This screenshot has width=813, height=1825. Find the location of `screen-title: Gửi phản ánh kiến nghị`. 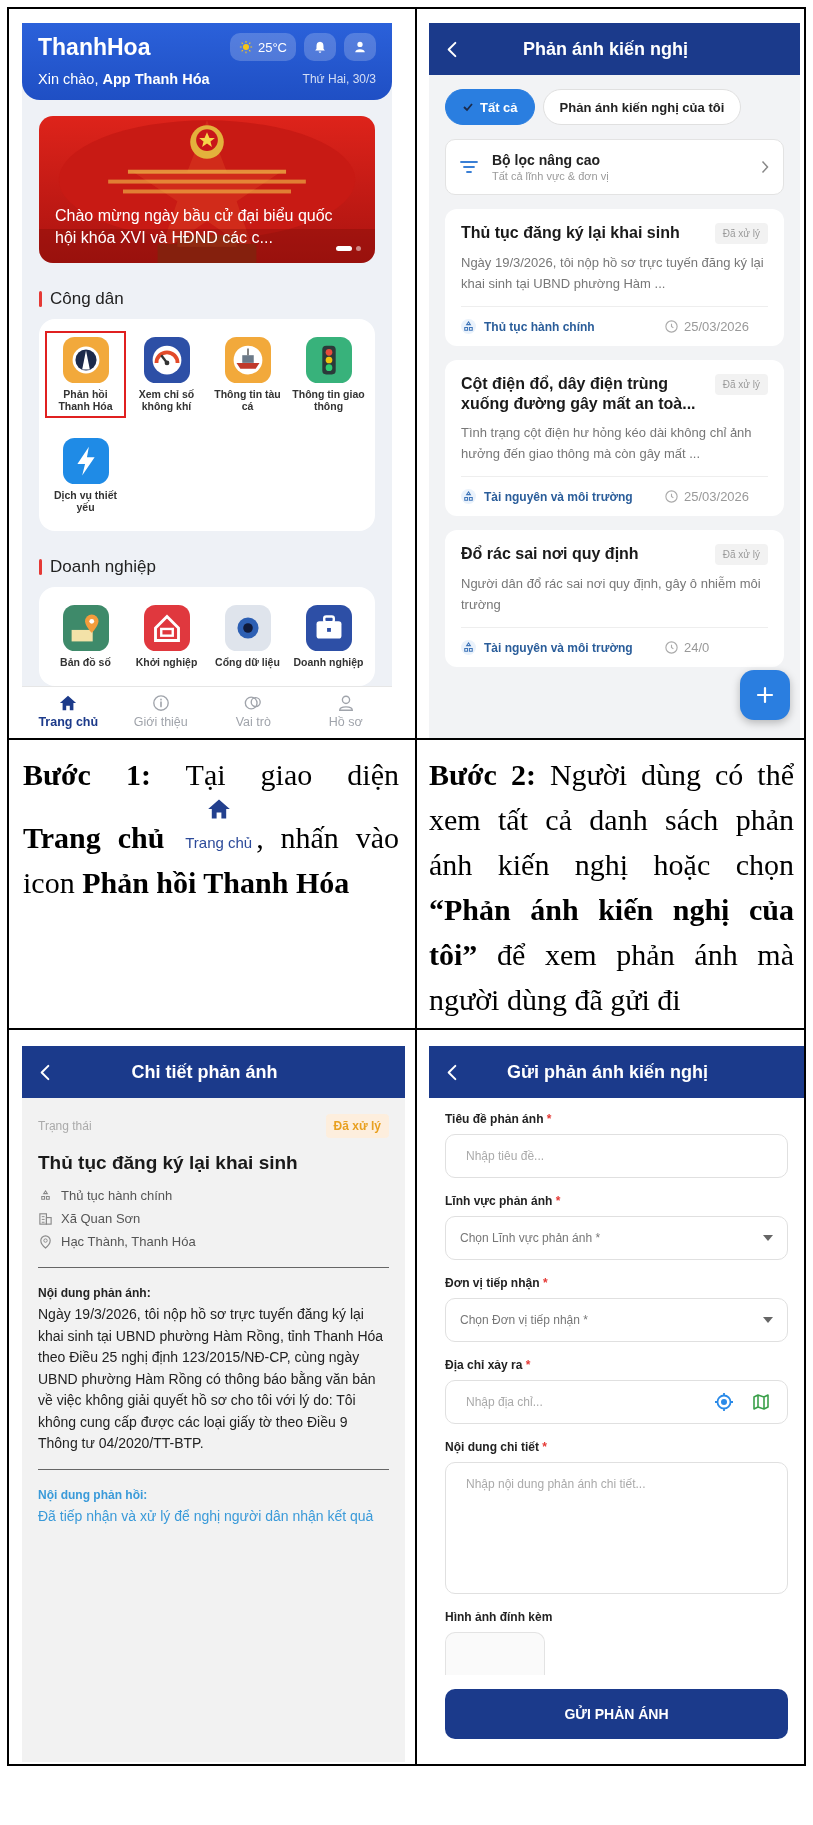

screen-title: Gửi phản ánh kiến nghị is located at coordinates (607, 1072).